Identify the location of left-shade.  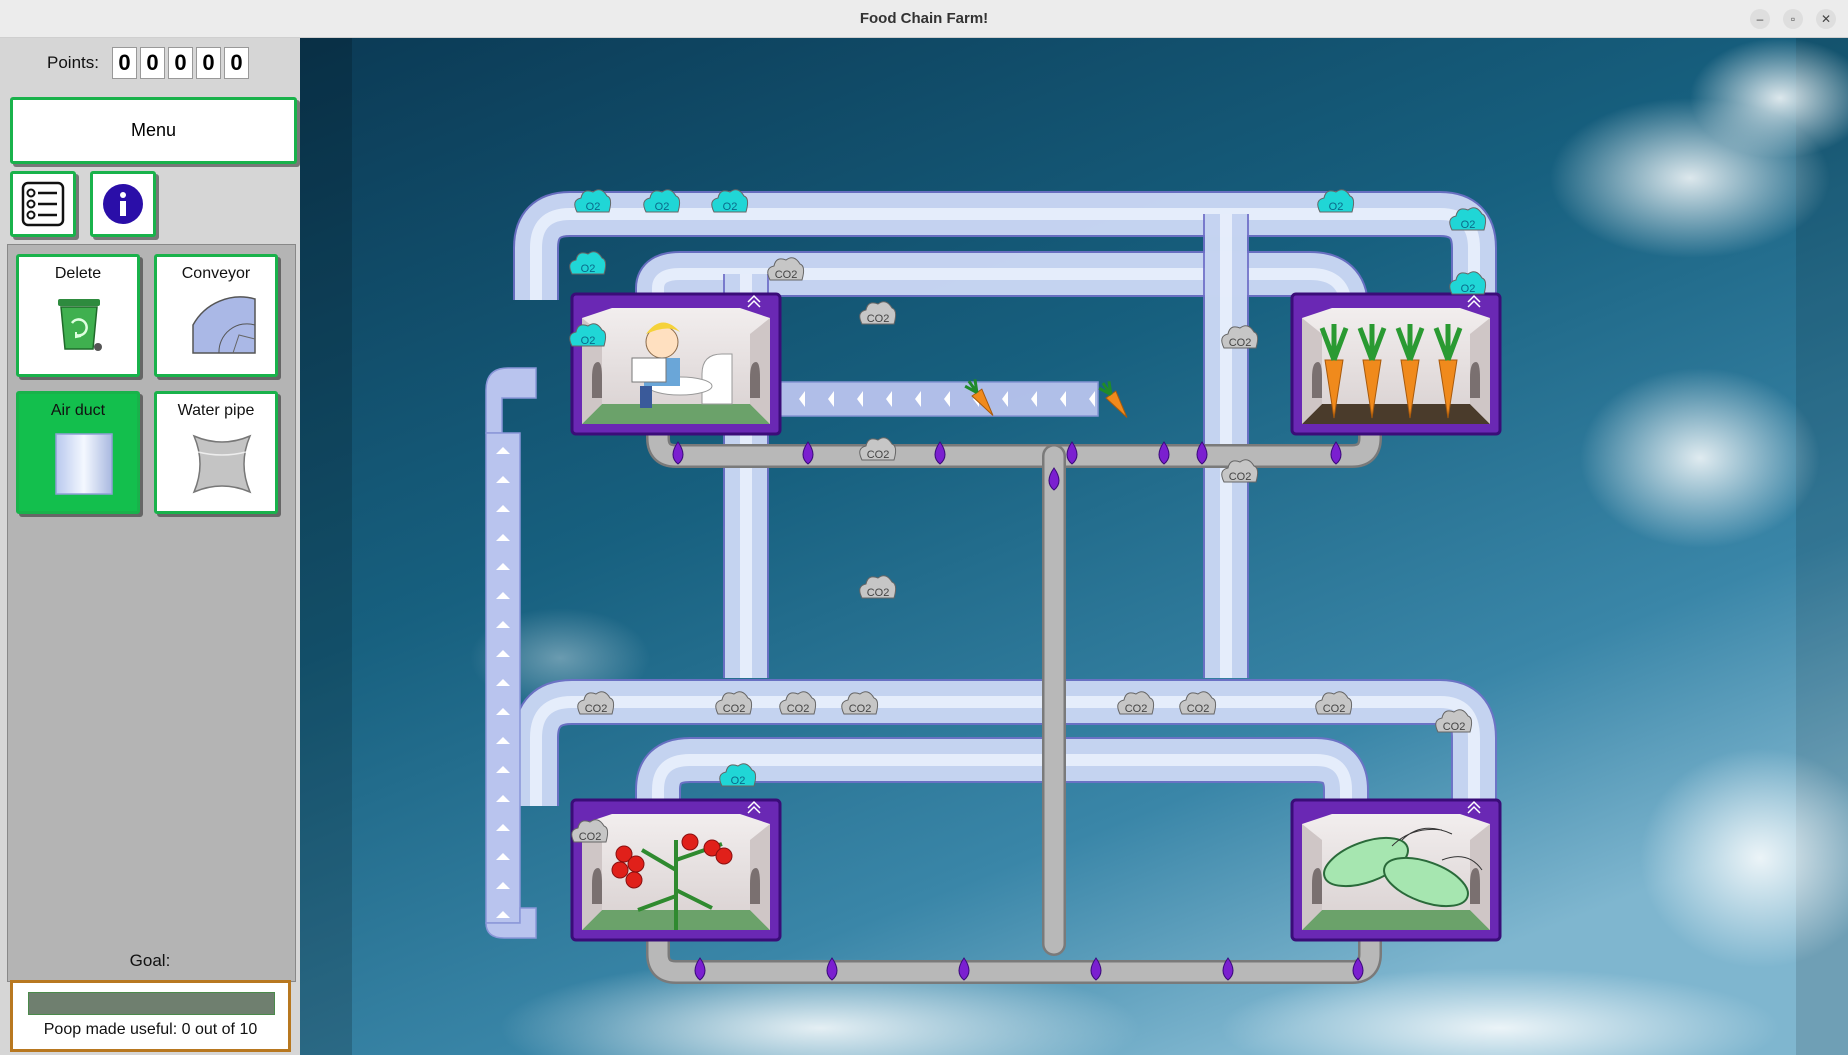
(326, 546).